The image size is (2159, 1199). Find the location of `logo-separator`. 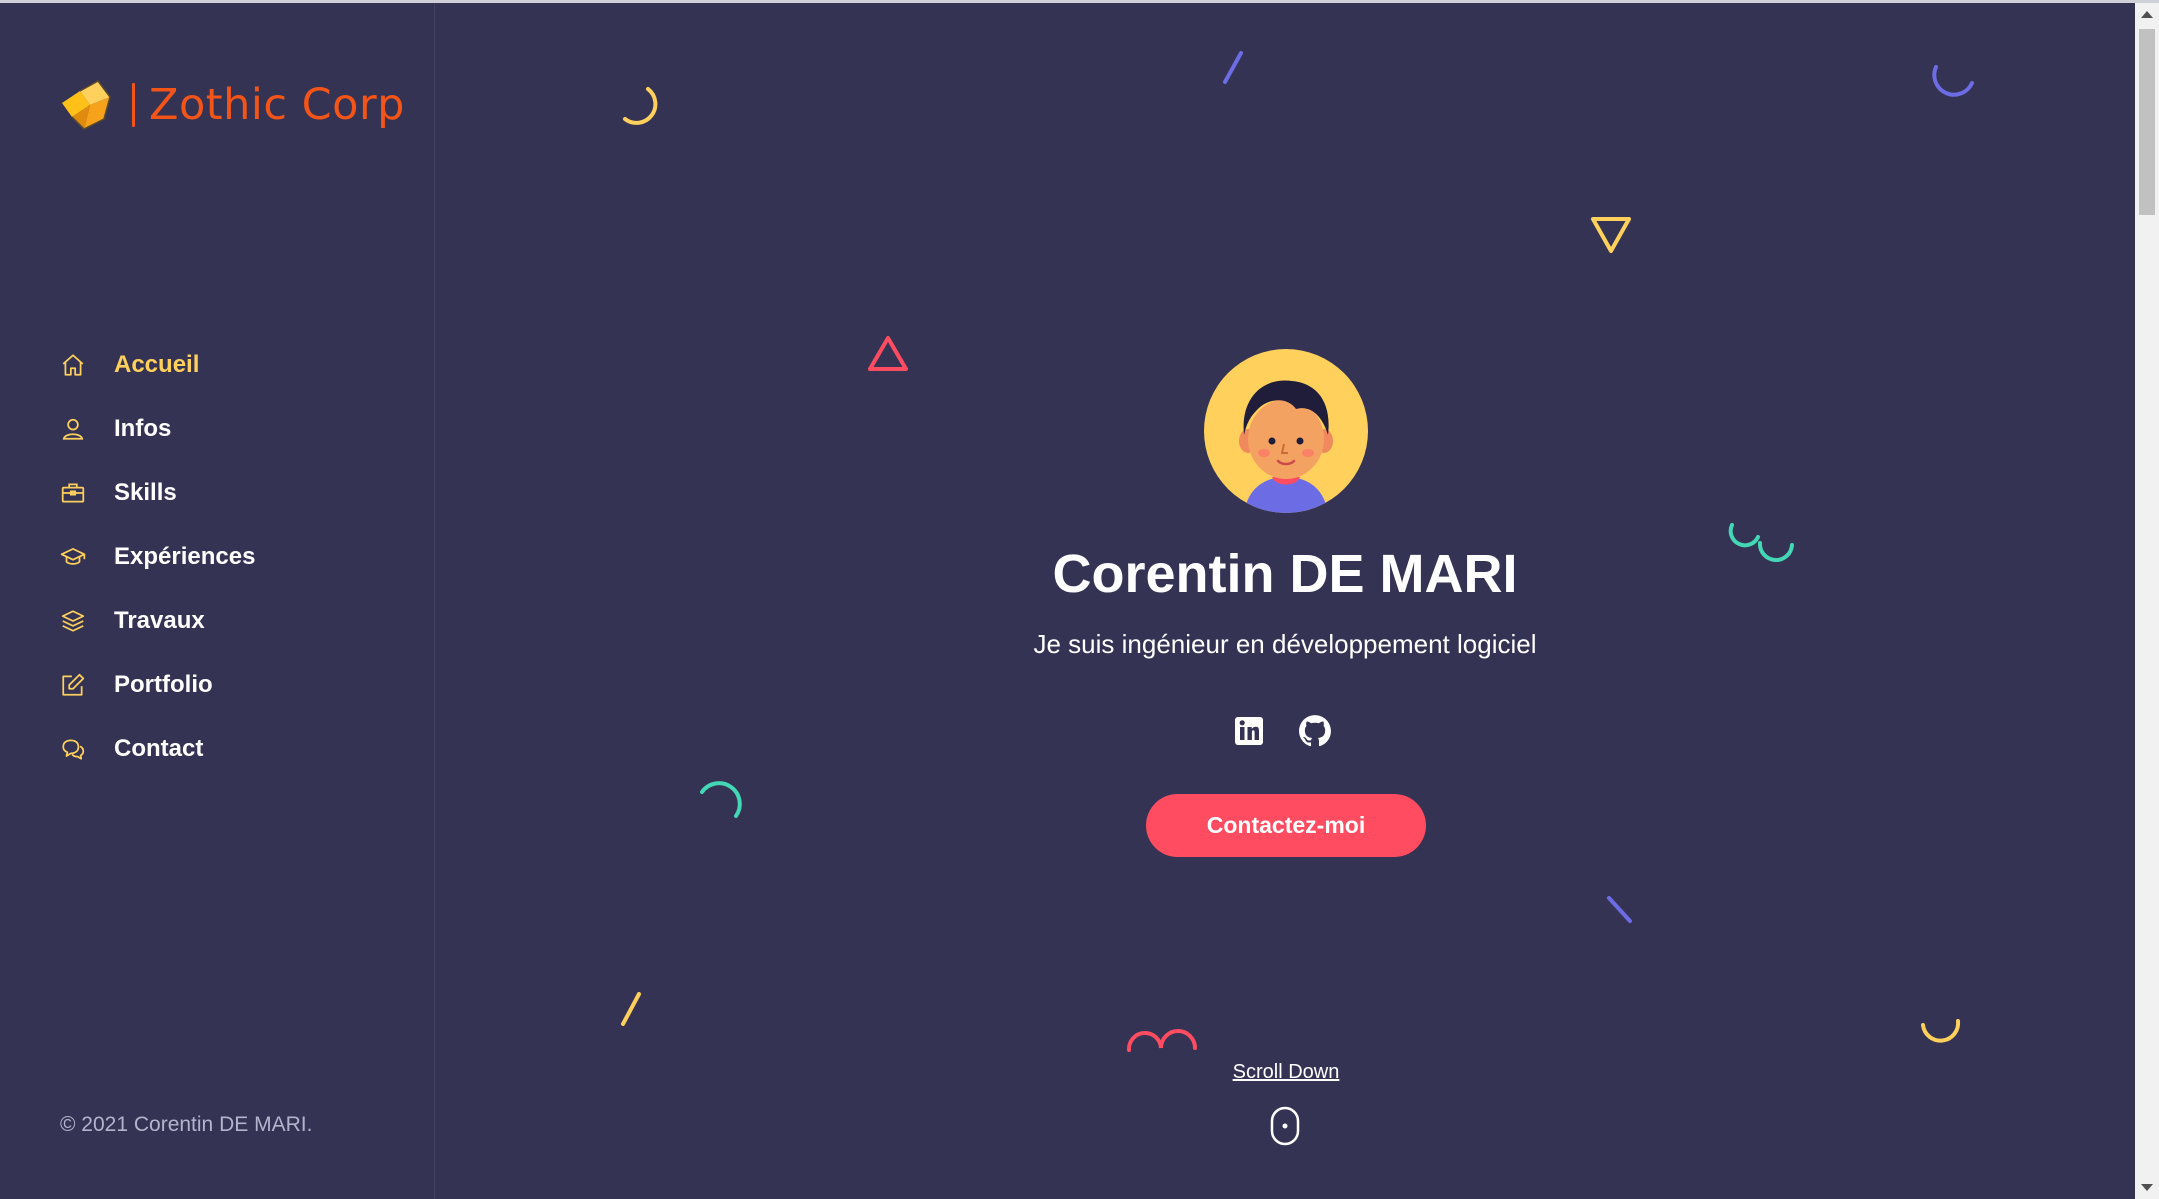

logo-separator is located at coordinates (133, 105).